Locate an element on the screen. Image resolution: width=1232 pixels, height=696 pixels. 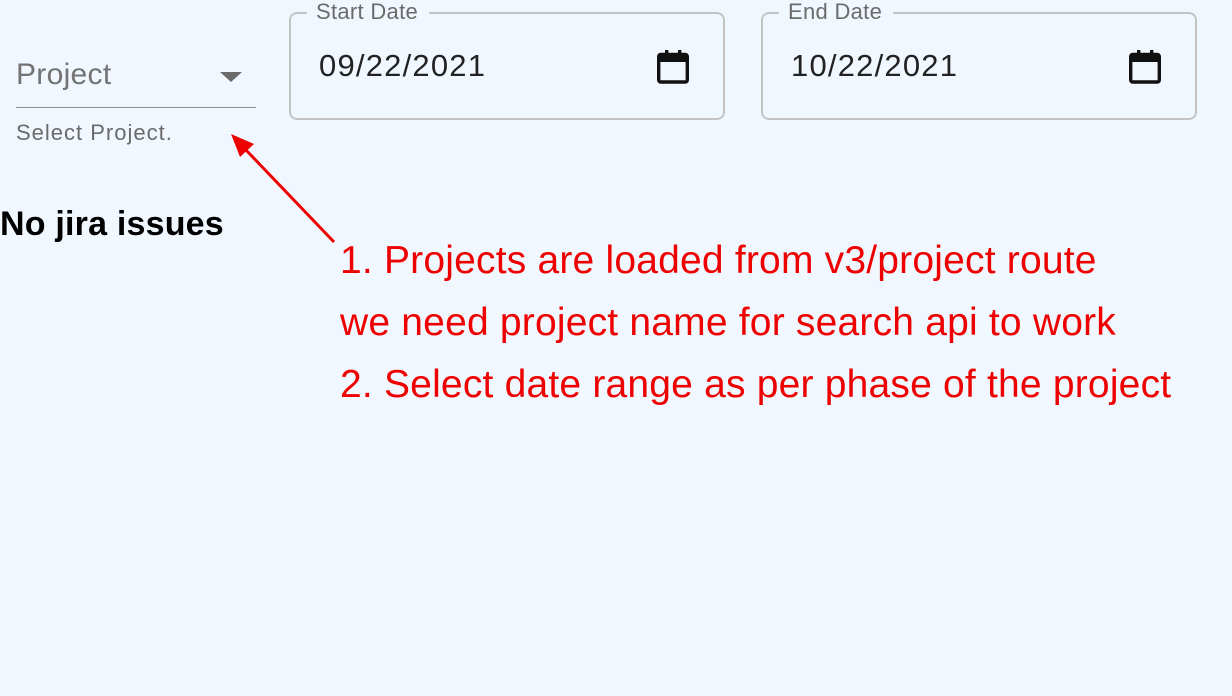
start-date-field: Start Date is located at coordinates (507, 60).